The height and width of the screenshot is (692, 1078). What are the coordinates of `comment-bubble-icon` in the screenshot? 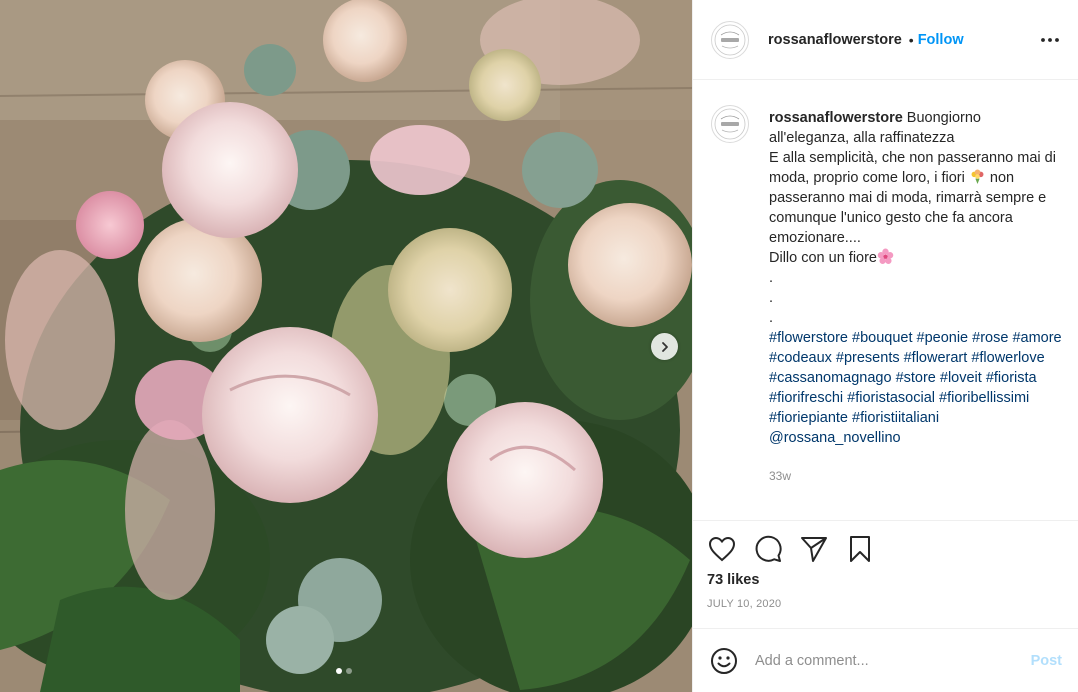 It's located at (768, 548).